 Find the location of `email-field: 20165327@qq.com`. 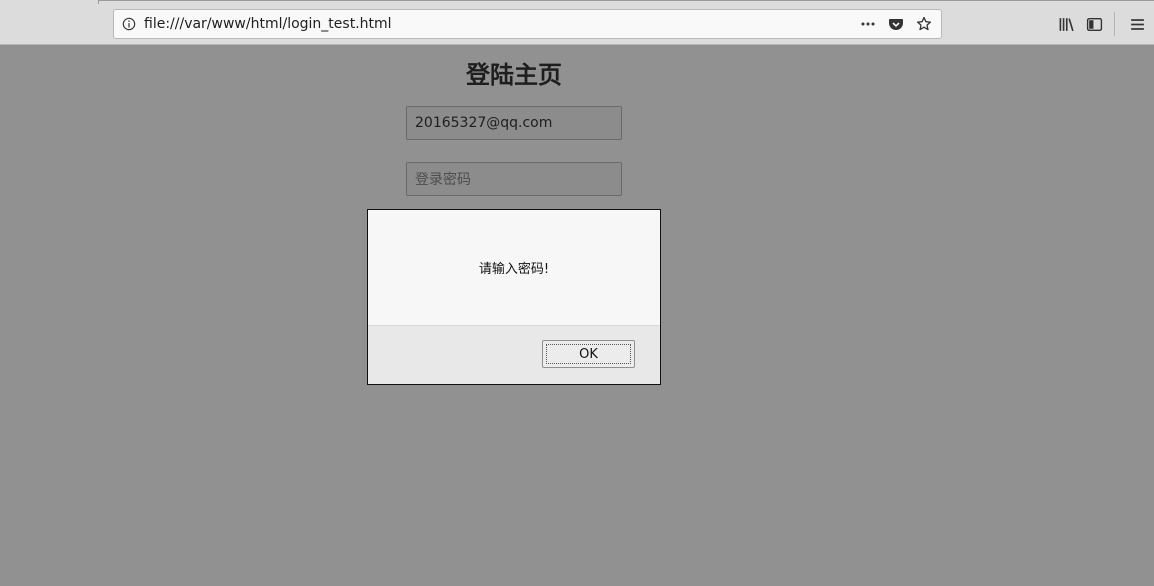

email-field: 20165327@qq.com is located at coordinates (514, 123).